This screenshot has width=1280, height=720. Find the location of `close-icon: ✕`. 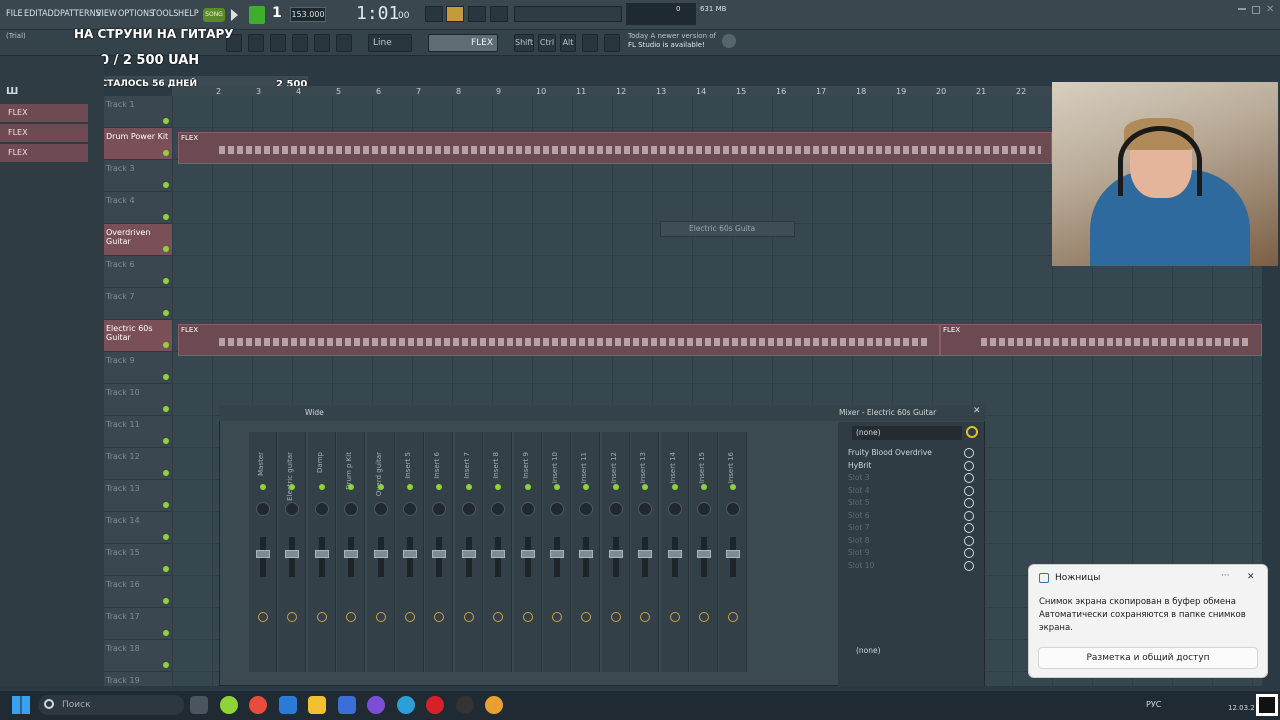

close-icon: ✕ is located at coordinates (1270, 9).